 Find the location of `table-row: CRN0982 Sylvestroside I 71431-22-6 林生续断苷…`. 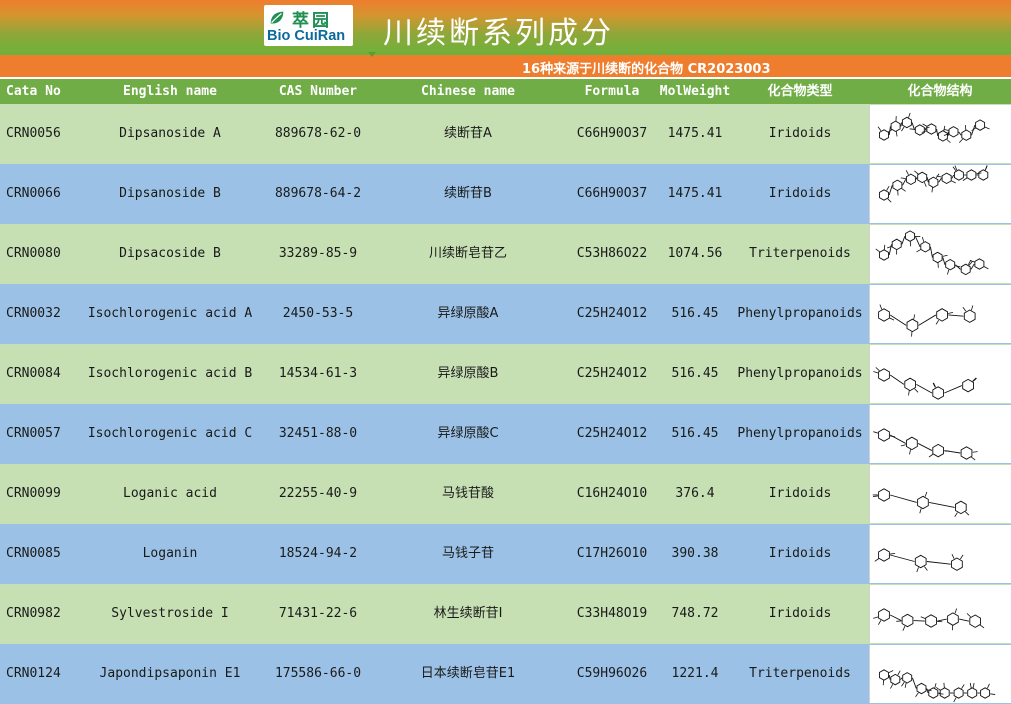

table-row: CRN0982 Sylvestroside I 71431-22-6 林生续断苷… is located at coordinates (505, 614).